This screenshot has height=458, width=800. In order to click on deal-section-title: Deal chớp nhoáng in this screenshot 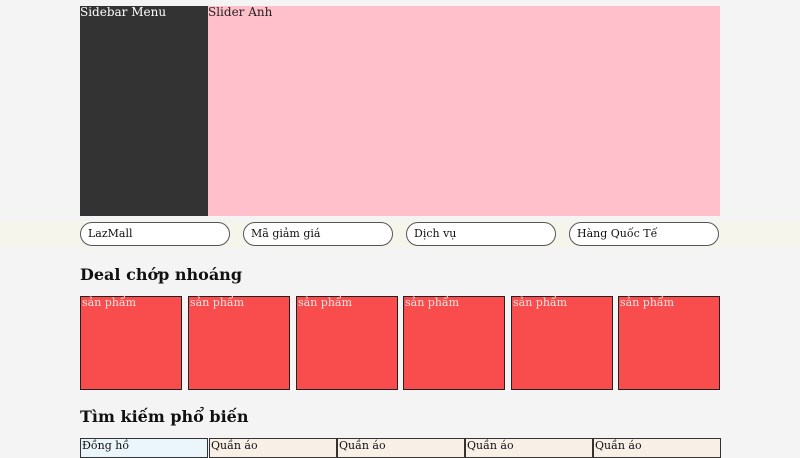, I will do `click(161, 274)`.